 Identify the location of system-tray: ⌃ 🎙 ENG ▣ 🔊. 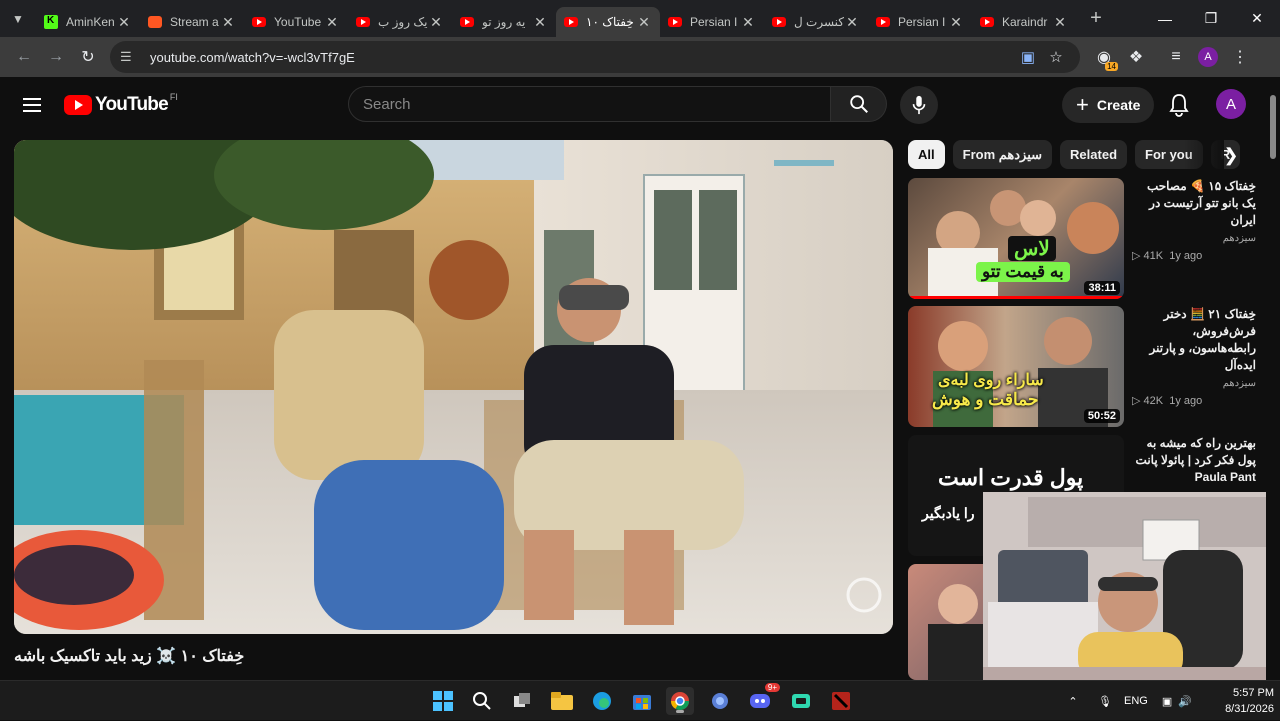
(1128, 701).